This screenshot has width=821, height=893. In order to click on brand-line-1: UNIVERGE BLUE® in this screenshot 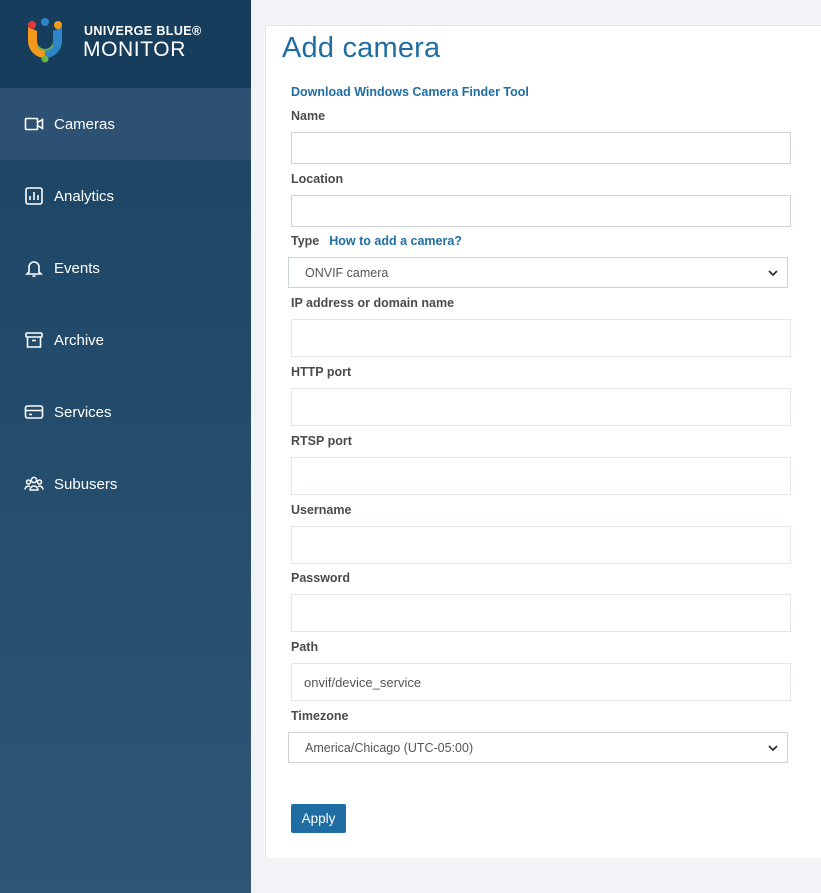, I will do `click(143, 31)`.